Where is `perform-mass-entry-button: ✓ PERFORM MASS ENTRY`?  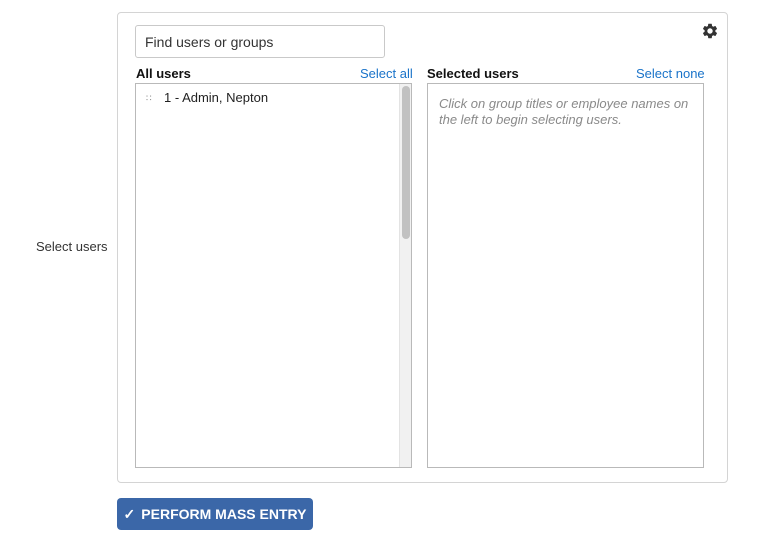 perform-mass-entry-button: ✓ PERFORM MASS ENTRY is located at coordinates (215, 514).